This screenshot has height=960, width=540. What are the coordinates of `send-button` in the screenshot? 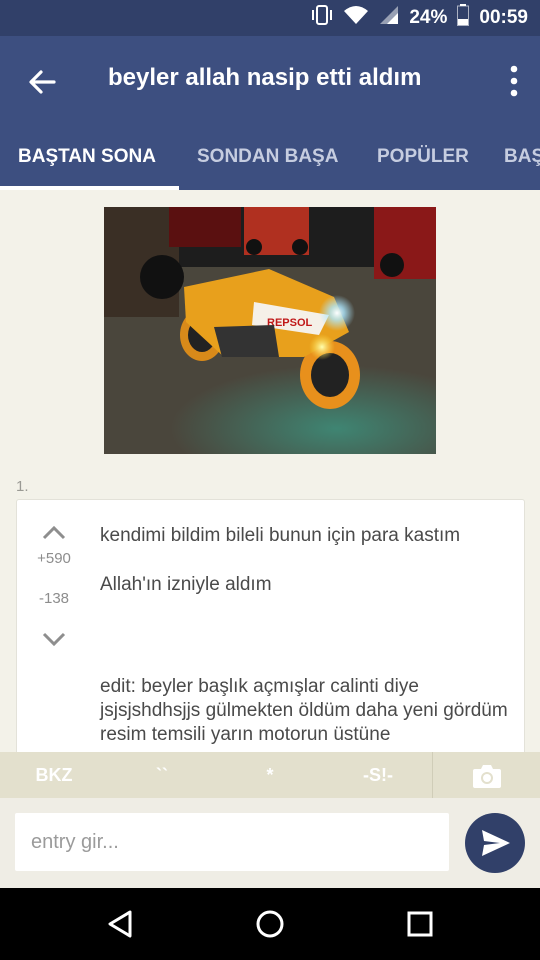 It's located at (495, 843).